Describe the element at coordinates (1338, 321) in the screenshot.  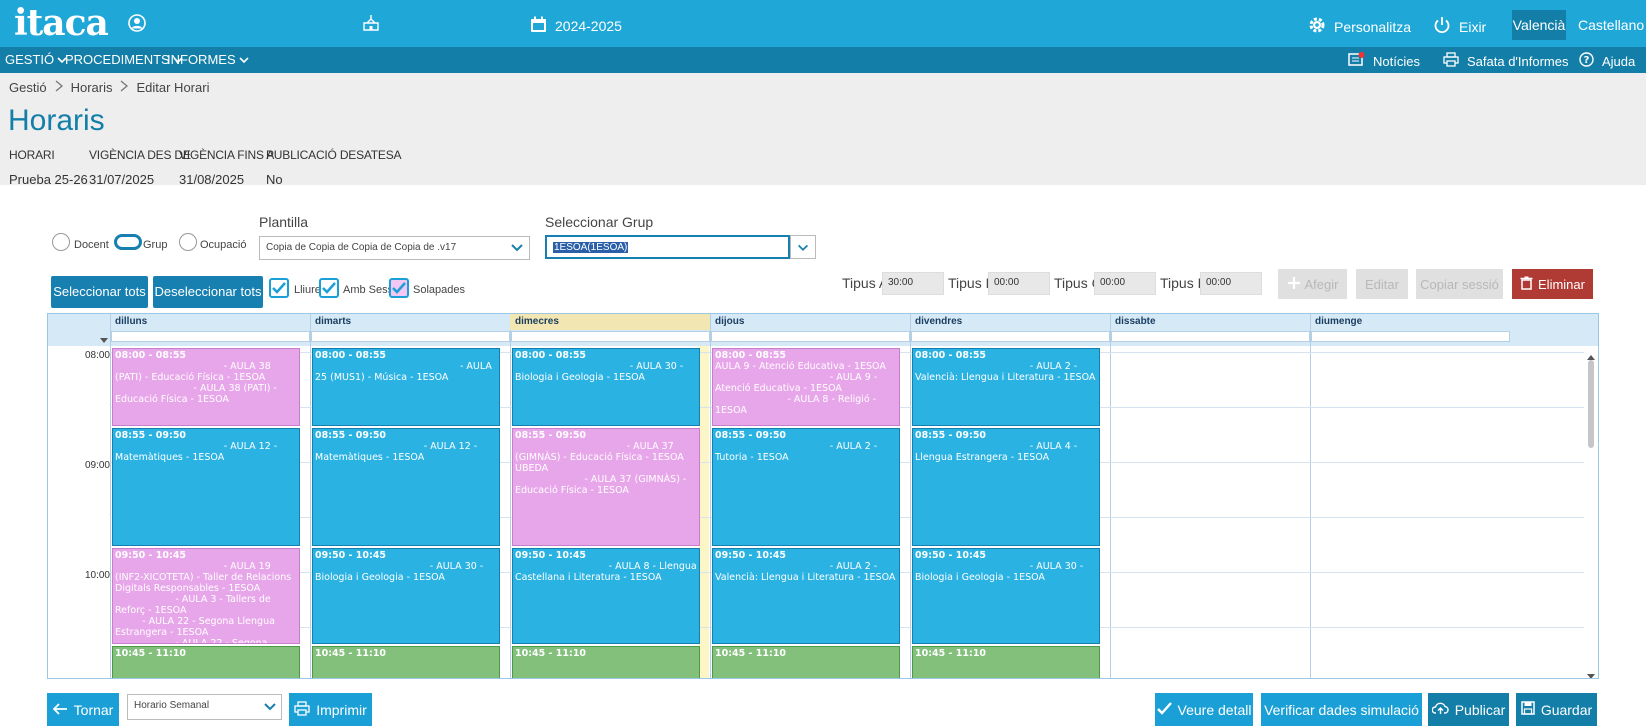
I see `day-header-sunday: diumenge` at that location.